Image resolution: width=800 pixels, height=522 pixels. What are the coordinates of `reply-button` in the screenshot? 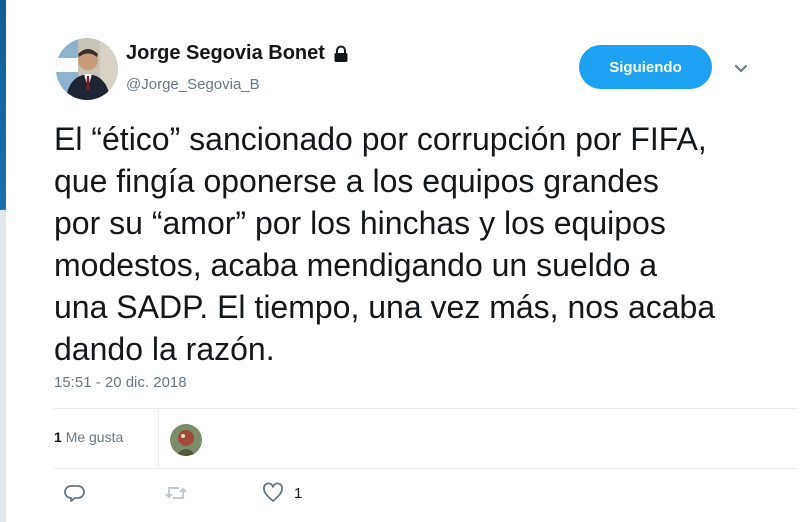 It's located at (75, 493).